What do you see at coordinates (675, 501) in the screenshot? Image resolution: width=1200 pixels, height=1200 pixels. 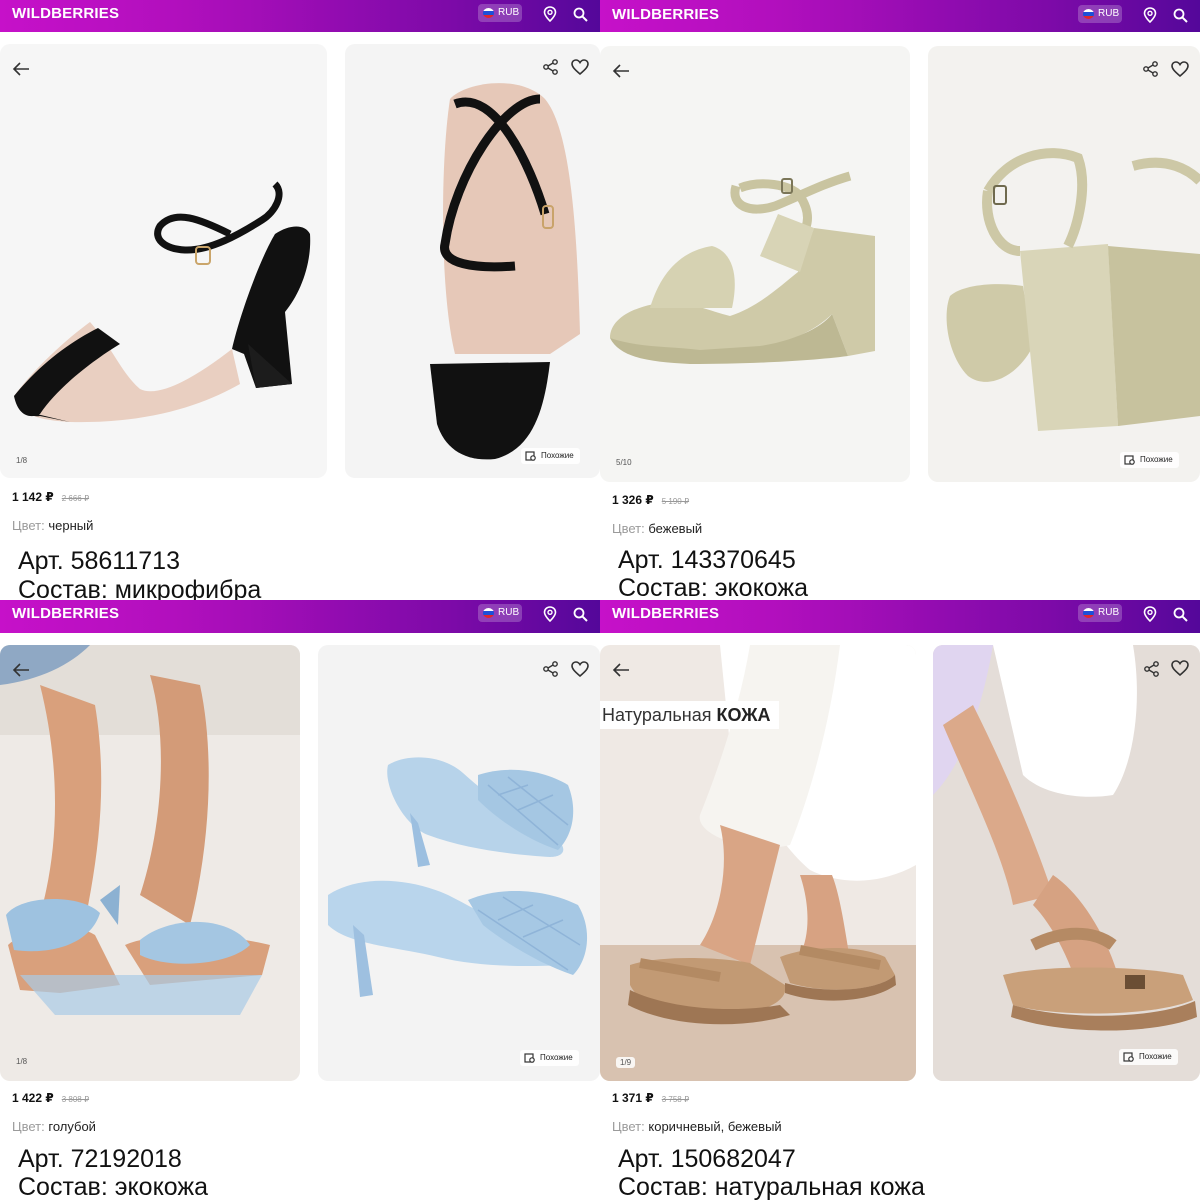 I see `old-price: 5 190 ₽` at bounding box center [675, 501].